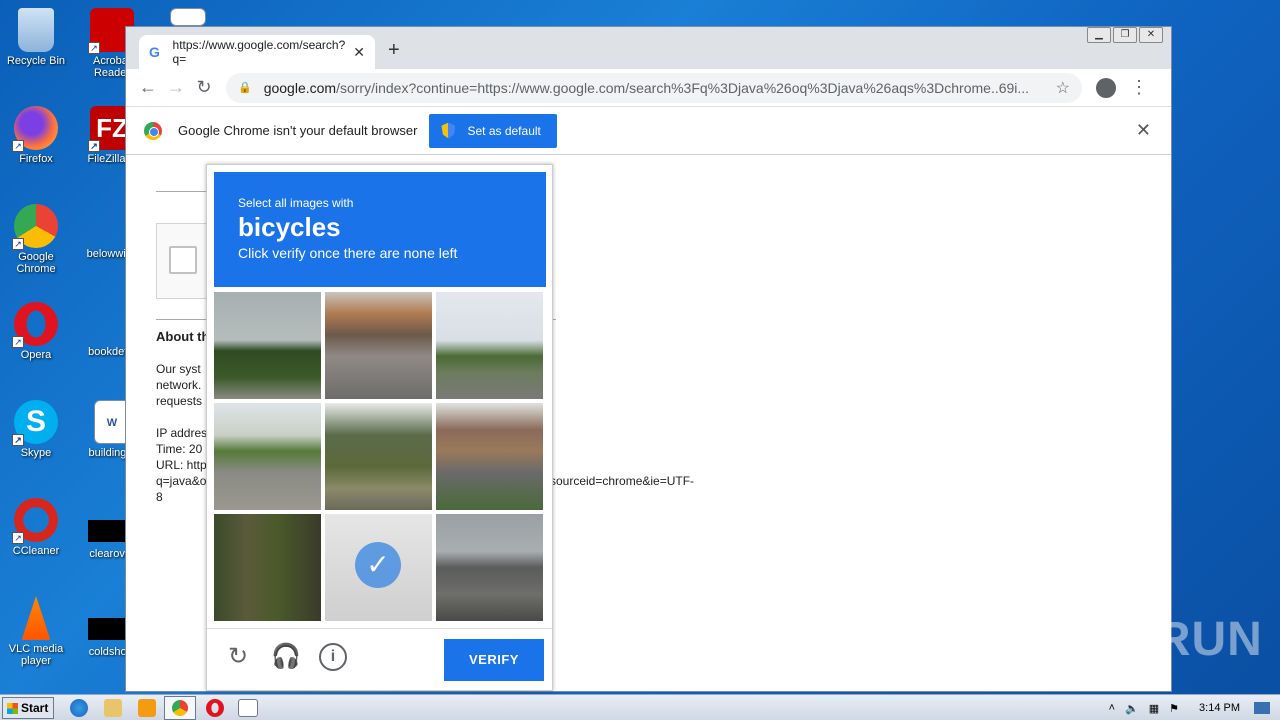  I want to click on google-favicon-icon: G, so click(154, 52).